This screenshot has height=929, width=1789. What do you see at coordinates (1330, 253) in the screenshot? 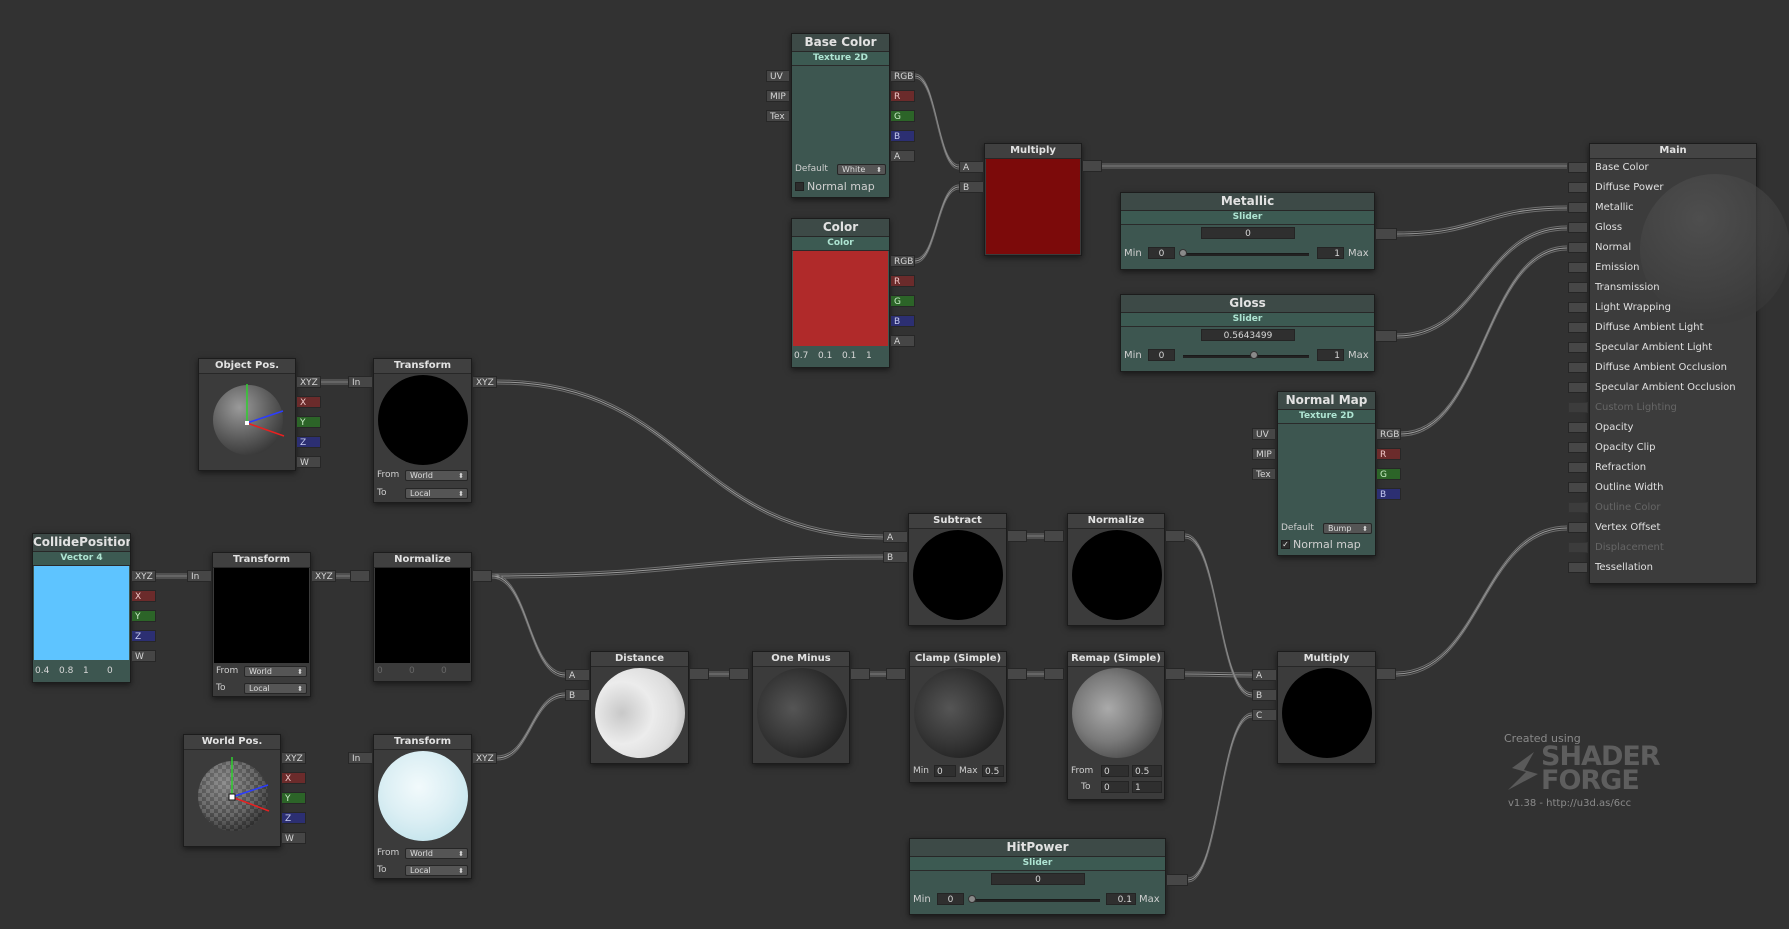
I see `max-field: 1` at bounding box center [1330, 253].